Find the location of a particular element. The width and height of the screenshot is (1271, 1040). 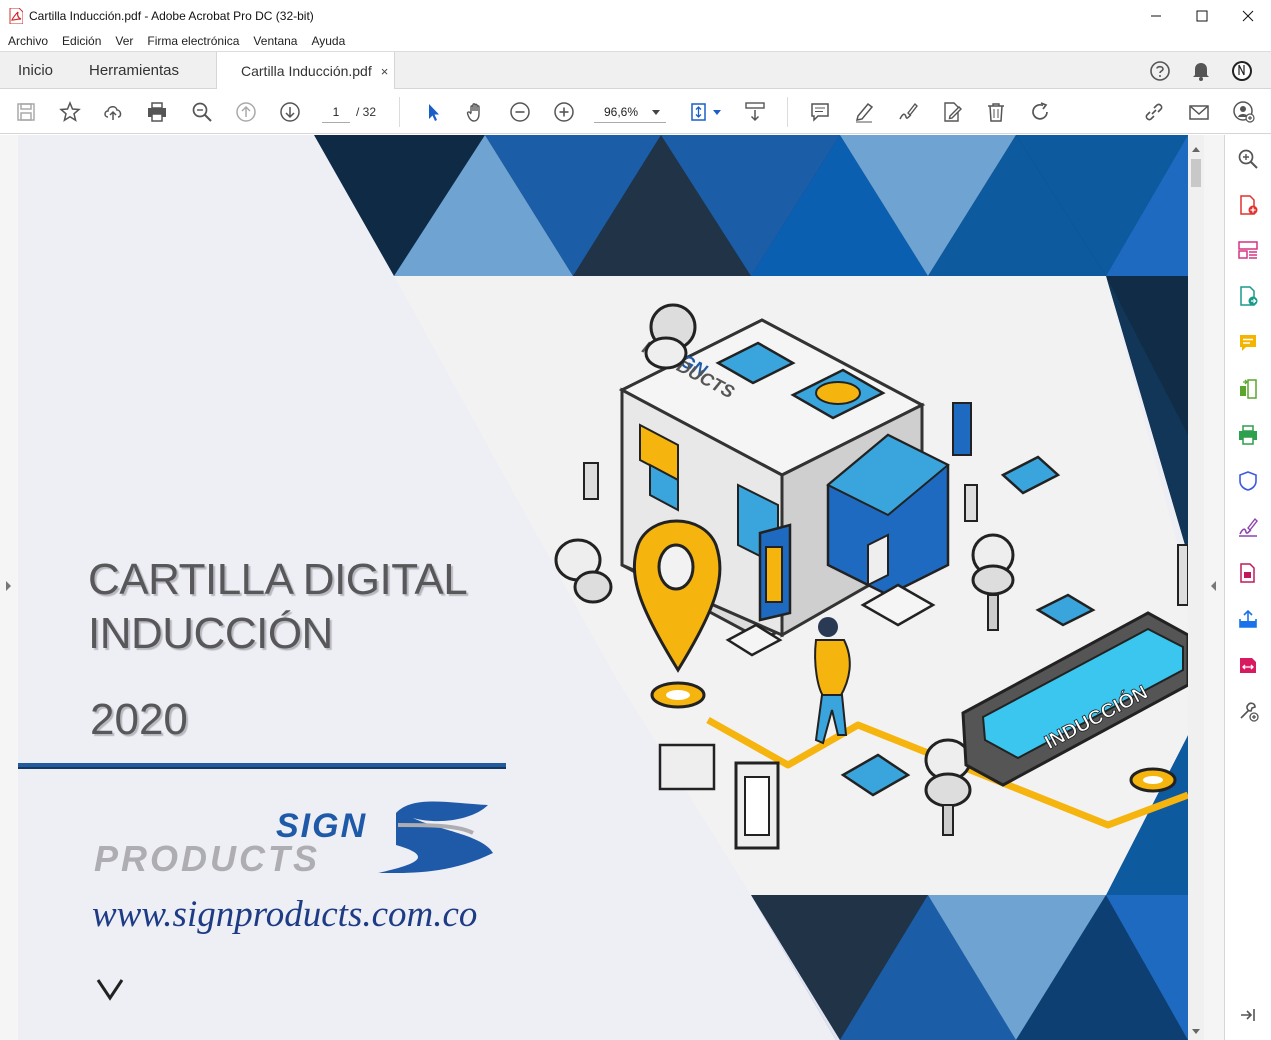

export-pdf-tool is located at coordinates (1248, 296).